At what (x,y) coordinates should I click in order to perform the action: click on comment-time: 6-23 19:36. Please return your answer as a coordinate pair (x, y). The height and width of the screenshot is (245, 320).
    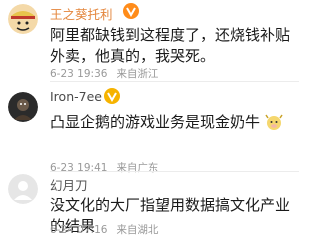
    Looking at the image, I should click on (79, 74).